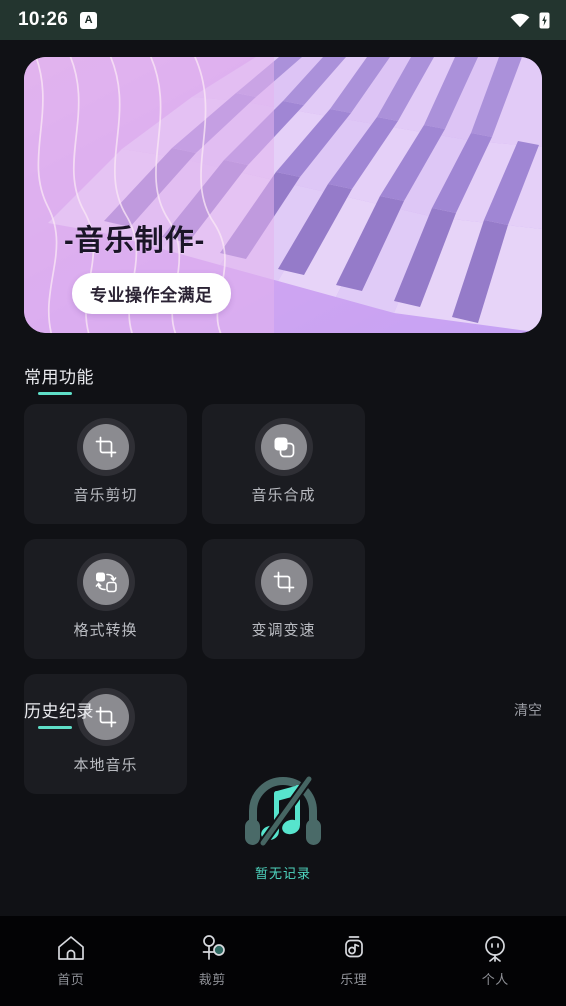 This screenshot has height=1006, width=566. I want to click on nav-item-home: 首页, so click(71, 961).